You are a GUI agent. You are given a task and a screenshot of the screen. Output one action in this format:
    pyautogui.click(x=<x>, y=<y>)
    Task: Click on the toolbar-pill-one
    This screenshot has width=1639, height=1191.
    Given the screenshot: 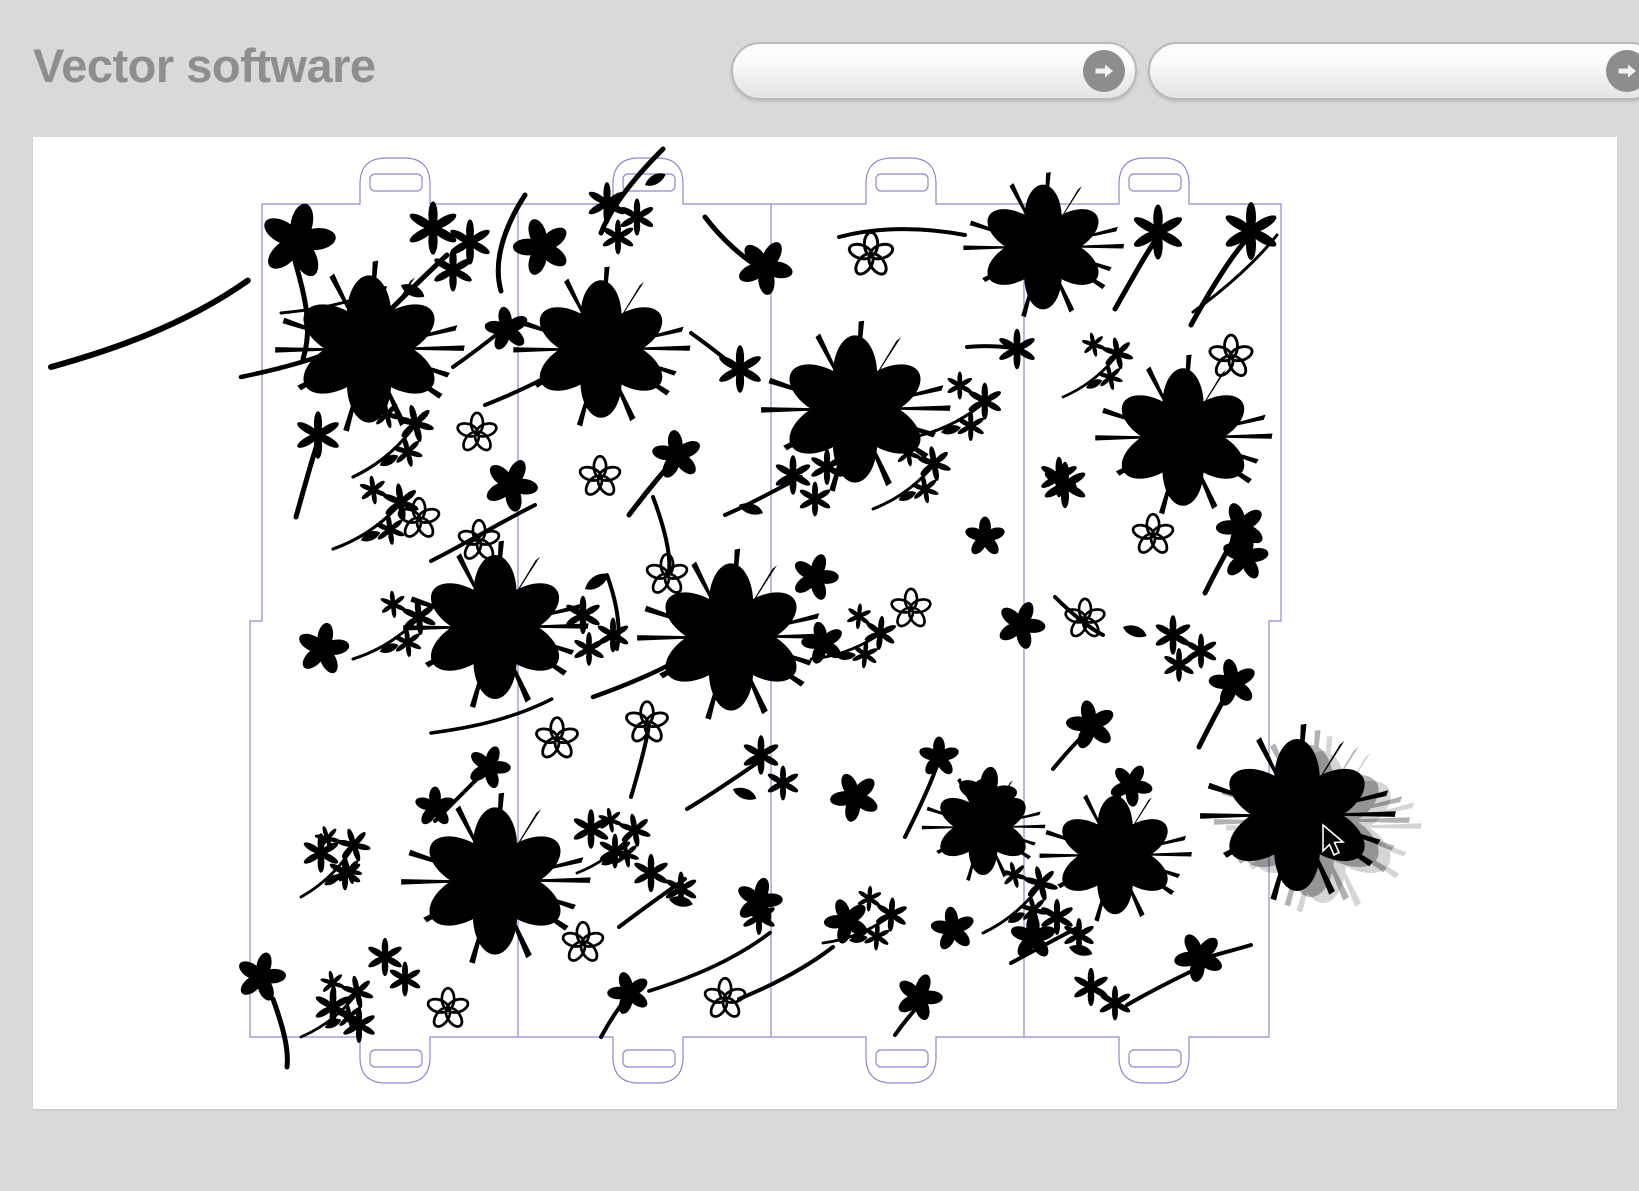 What is the action you would take?
    pyautogui.click(x=934, y=71)
    